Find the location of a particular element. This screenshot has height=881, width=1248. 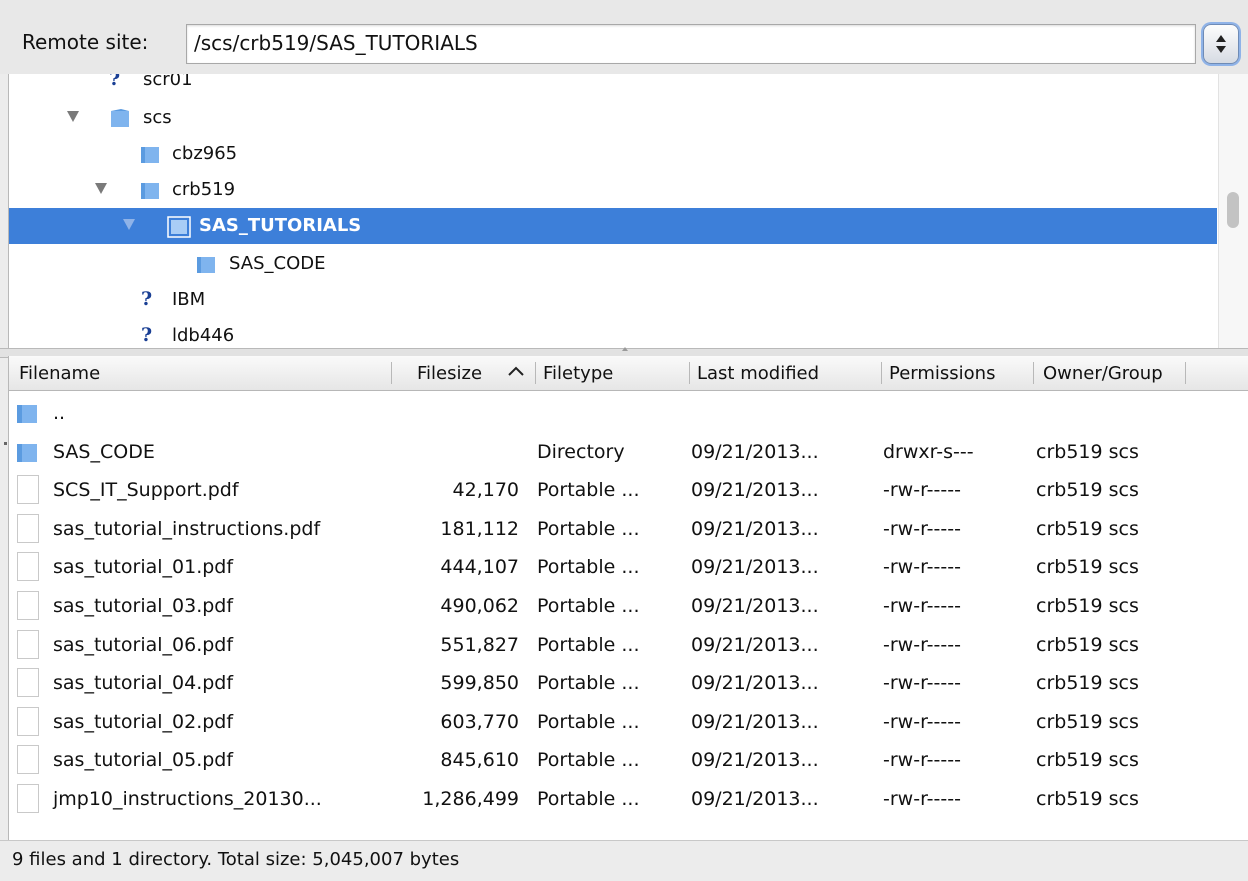

column-header-last-modified: Last modified is located at coordinates (758, 373).